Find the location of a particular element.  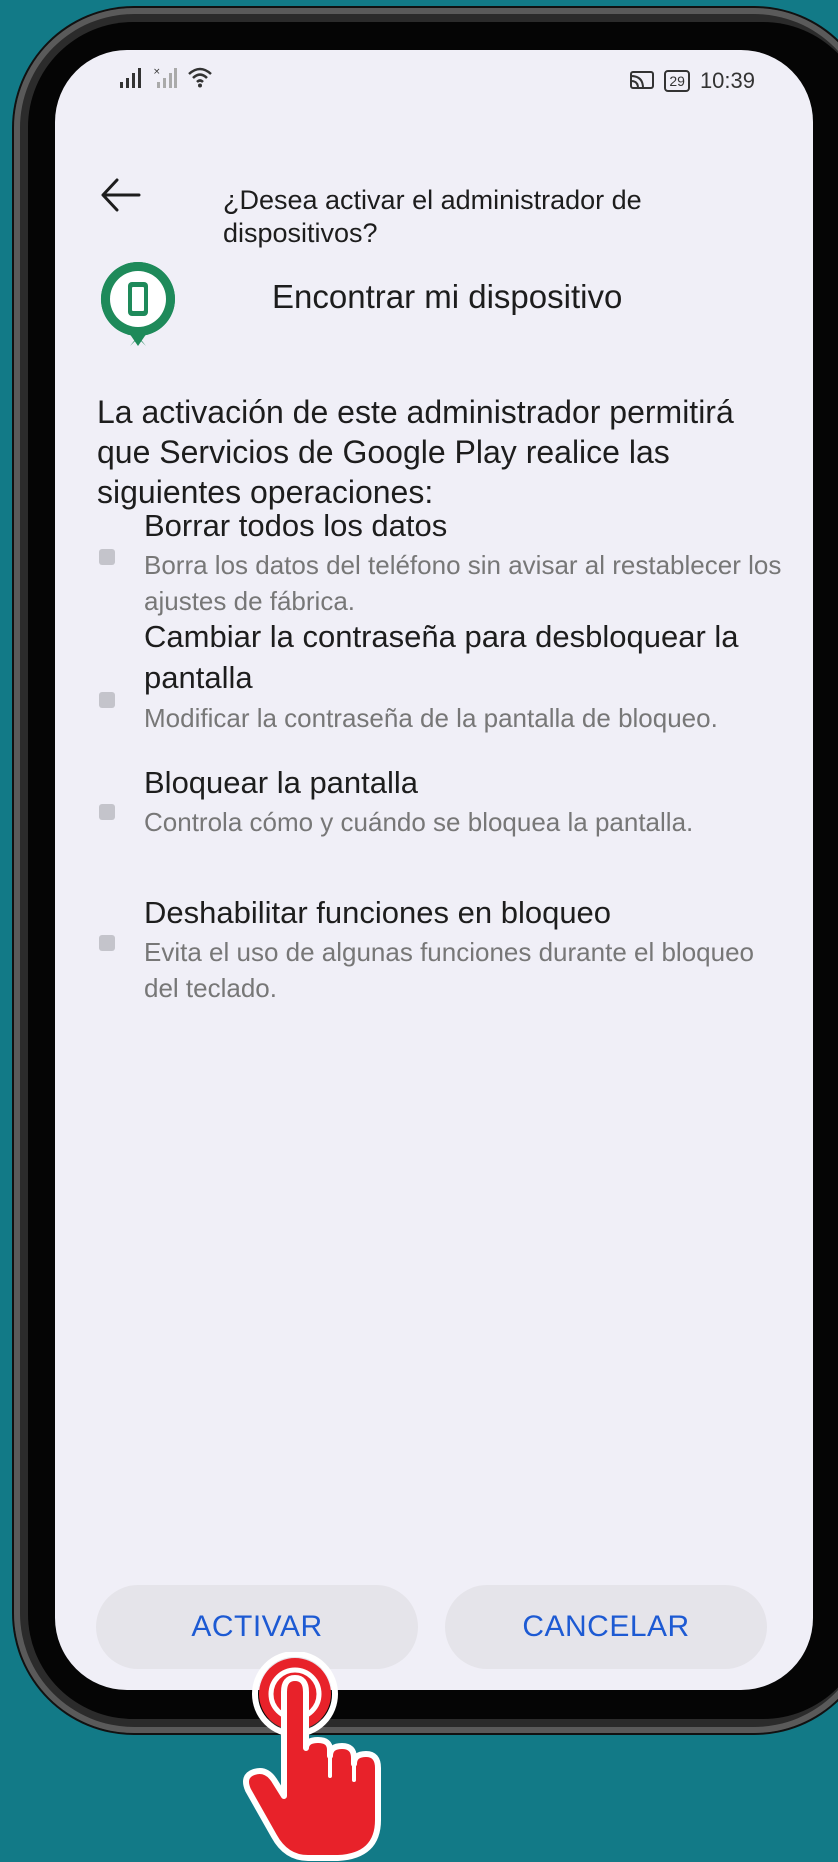

cast-icon is located at coordinates (642, 80).